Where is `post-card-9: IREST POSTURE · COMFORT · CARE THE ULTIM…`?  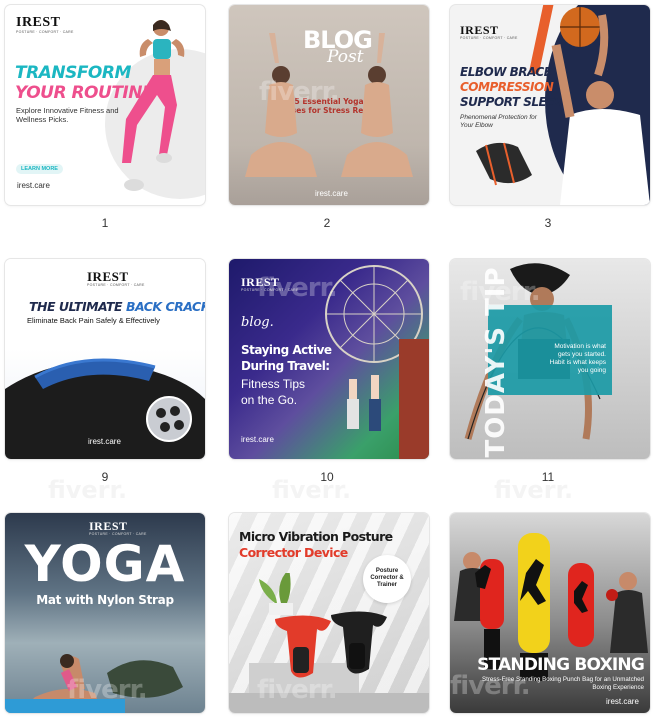
post-card-9: IREST POSTURE · COMFORT · CARE THE ULTIM… is located at coordinates (105, 359).